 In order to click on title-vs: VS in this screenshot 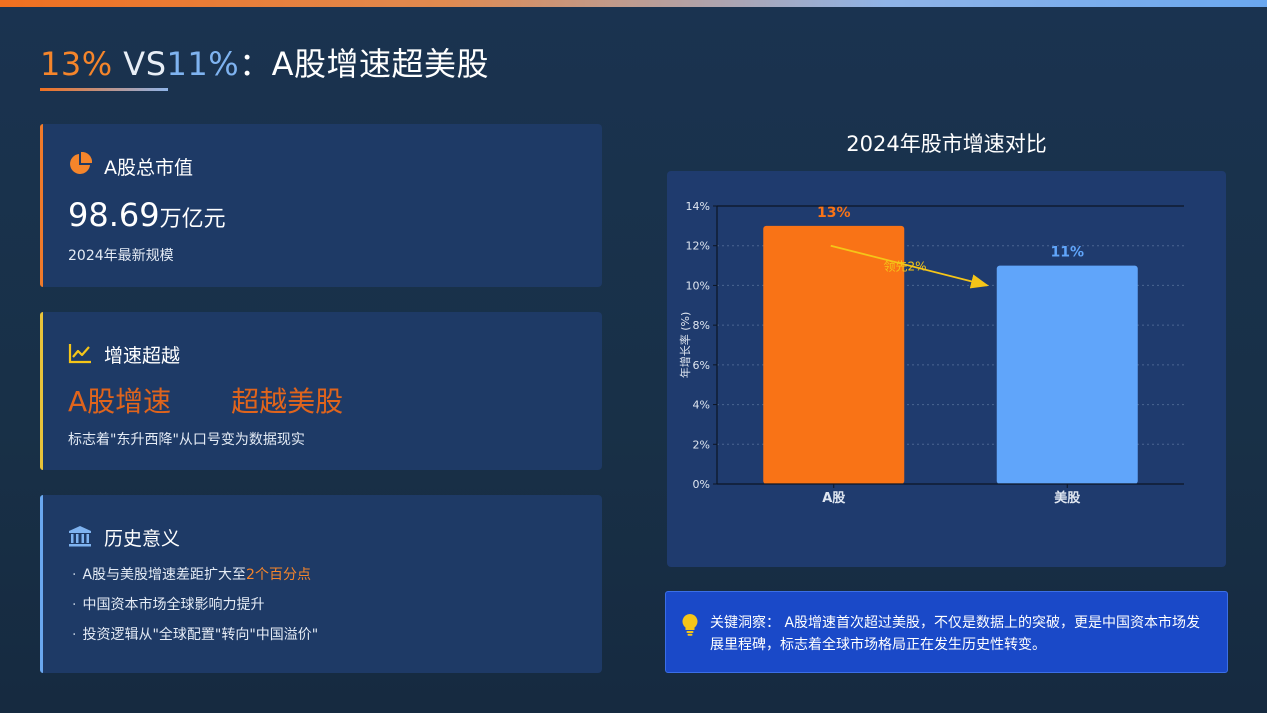, I will do `click(139, 64)`.